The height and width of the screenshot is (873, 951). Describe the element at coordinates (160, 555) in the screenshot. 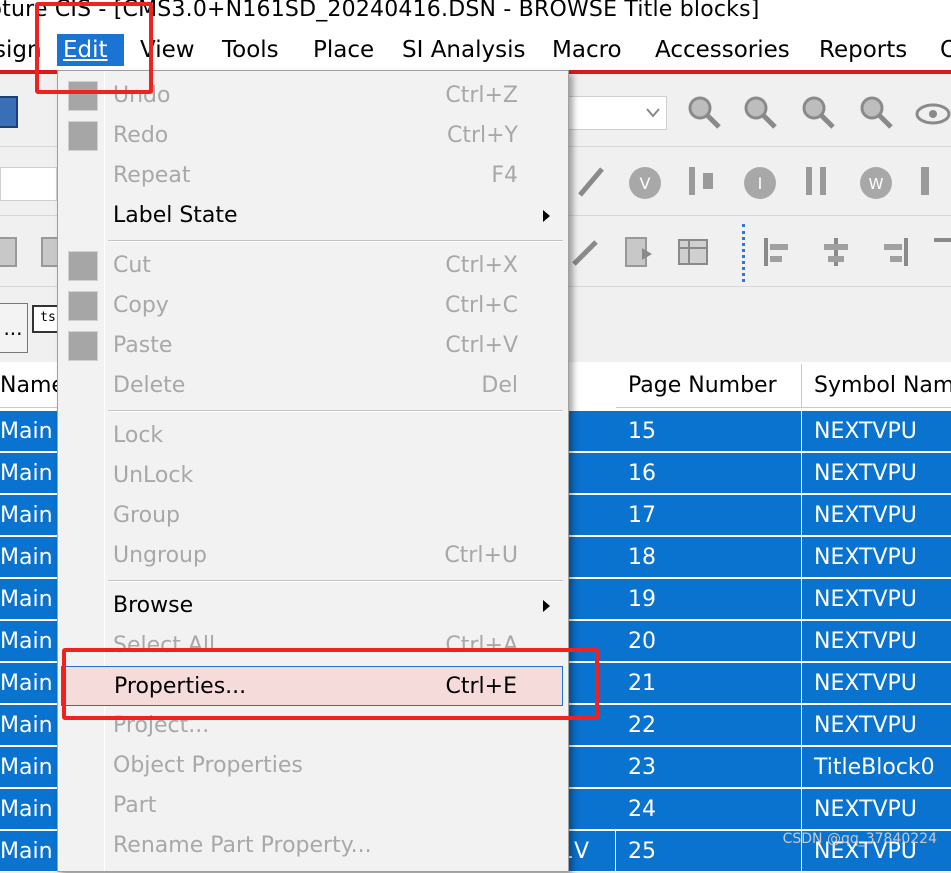

I see `menu-item-ungroup-label: Ungroup` at that location.